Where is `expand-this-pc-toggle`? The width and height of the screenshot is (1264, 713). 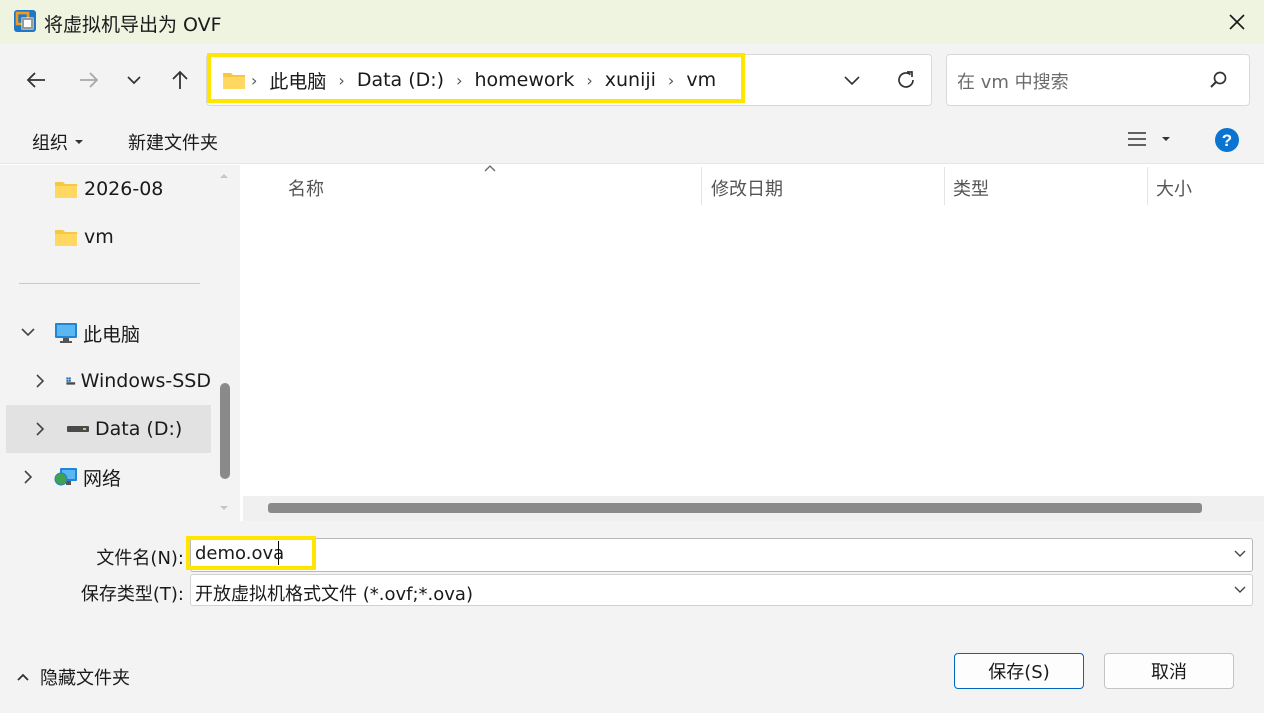 expand-this-pc-toggle is located at coordinates (28, 332).